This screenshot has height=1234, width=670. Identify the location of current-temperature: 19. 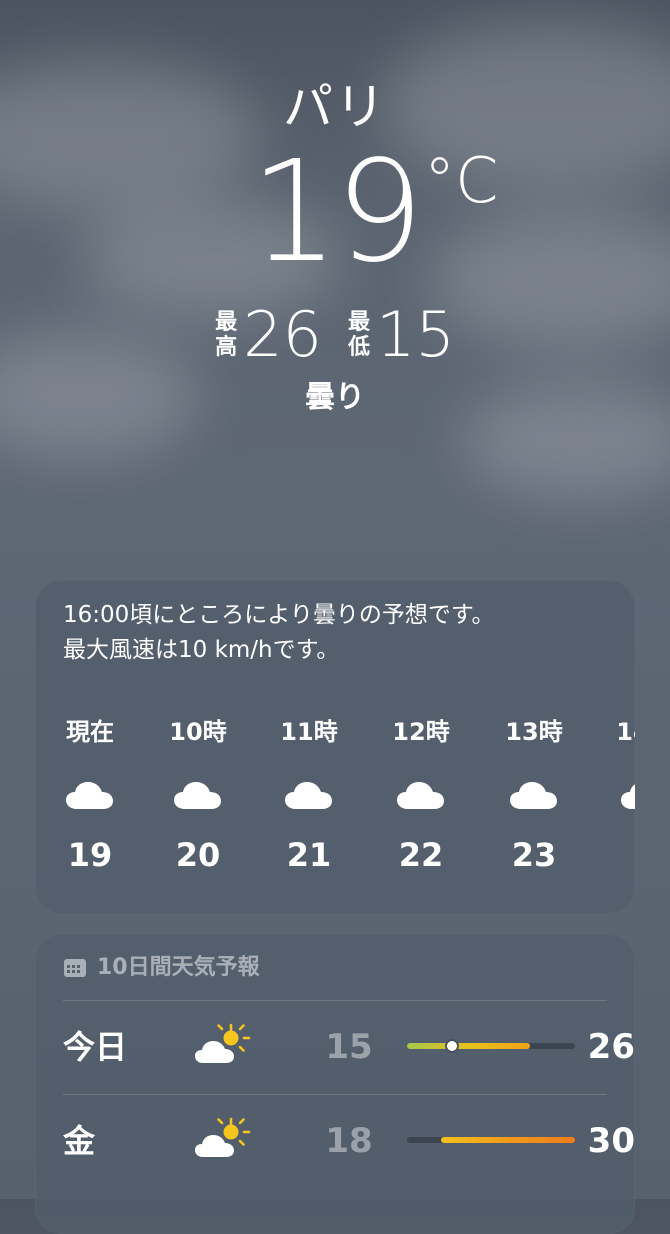
(336, 212).